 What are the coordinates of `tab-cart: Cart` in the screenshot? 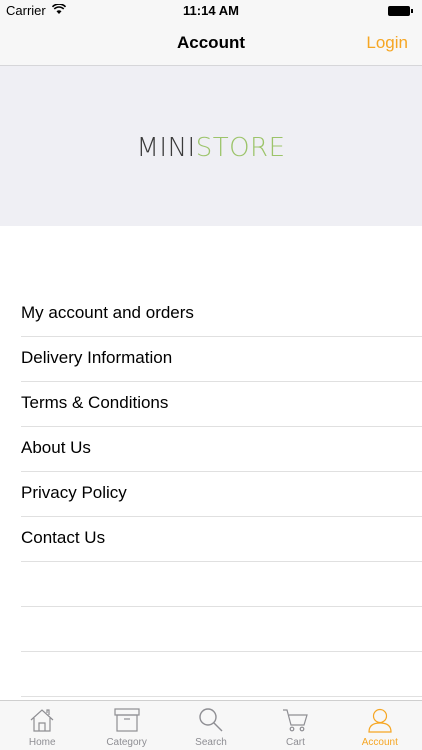 It's located at (295, 725).